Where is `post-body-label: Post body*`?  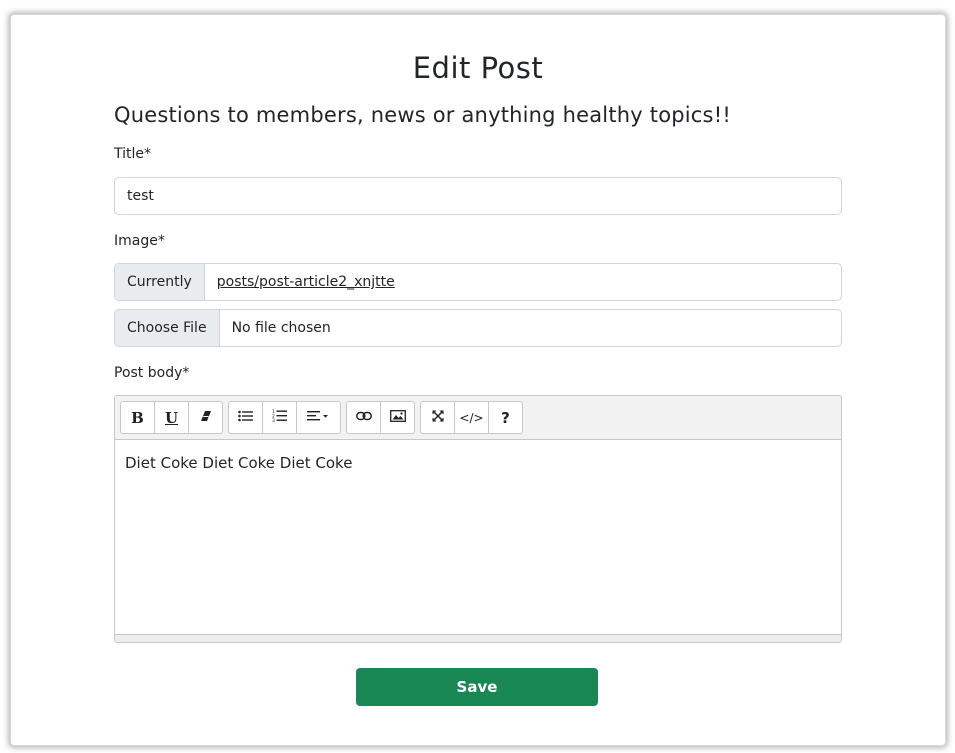
post-body-label: Post body* is located at coordinates (152, 373).